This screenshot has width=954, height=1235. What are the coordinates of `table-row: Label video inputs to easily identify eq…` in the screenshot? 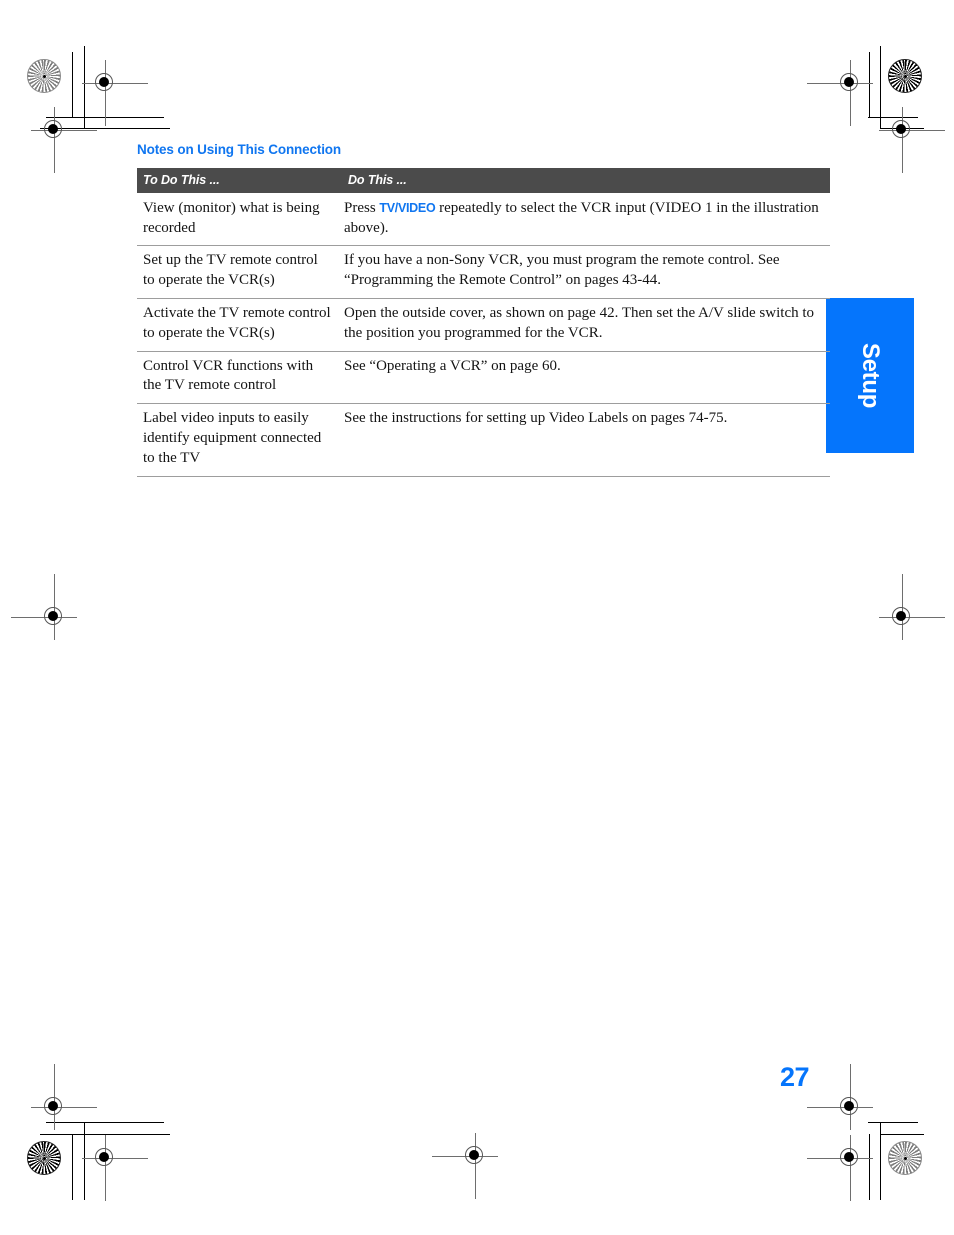 It's located at (483, 440).